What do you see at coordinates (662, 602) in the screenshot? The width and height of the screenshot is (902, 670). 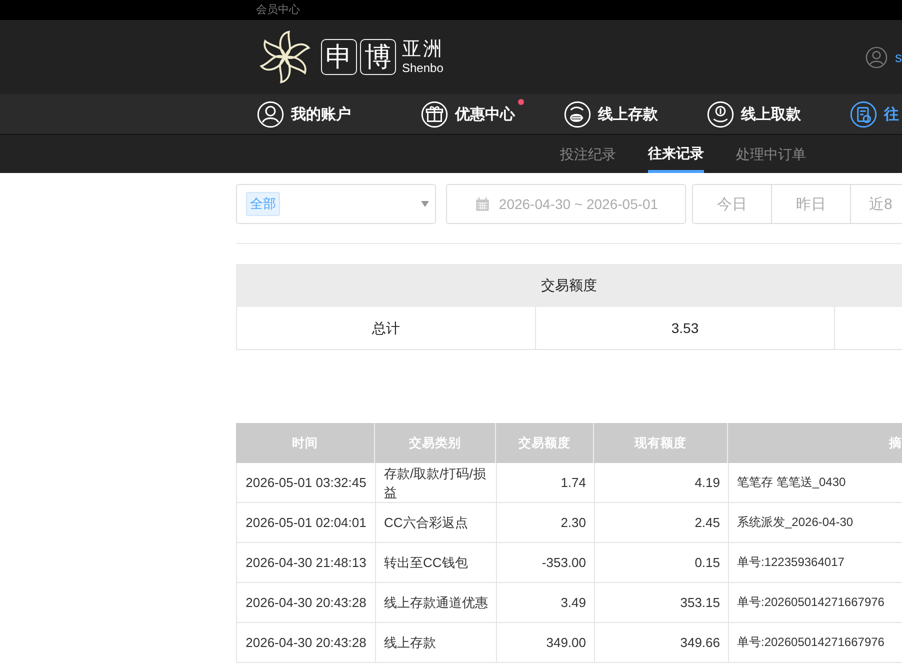 I see `table-cell: 353.15` at bounding box center [662, 602].